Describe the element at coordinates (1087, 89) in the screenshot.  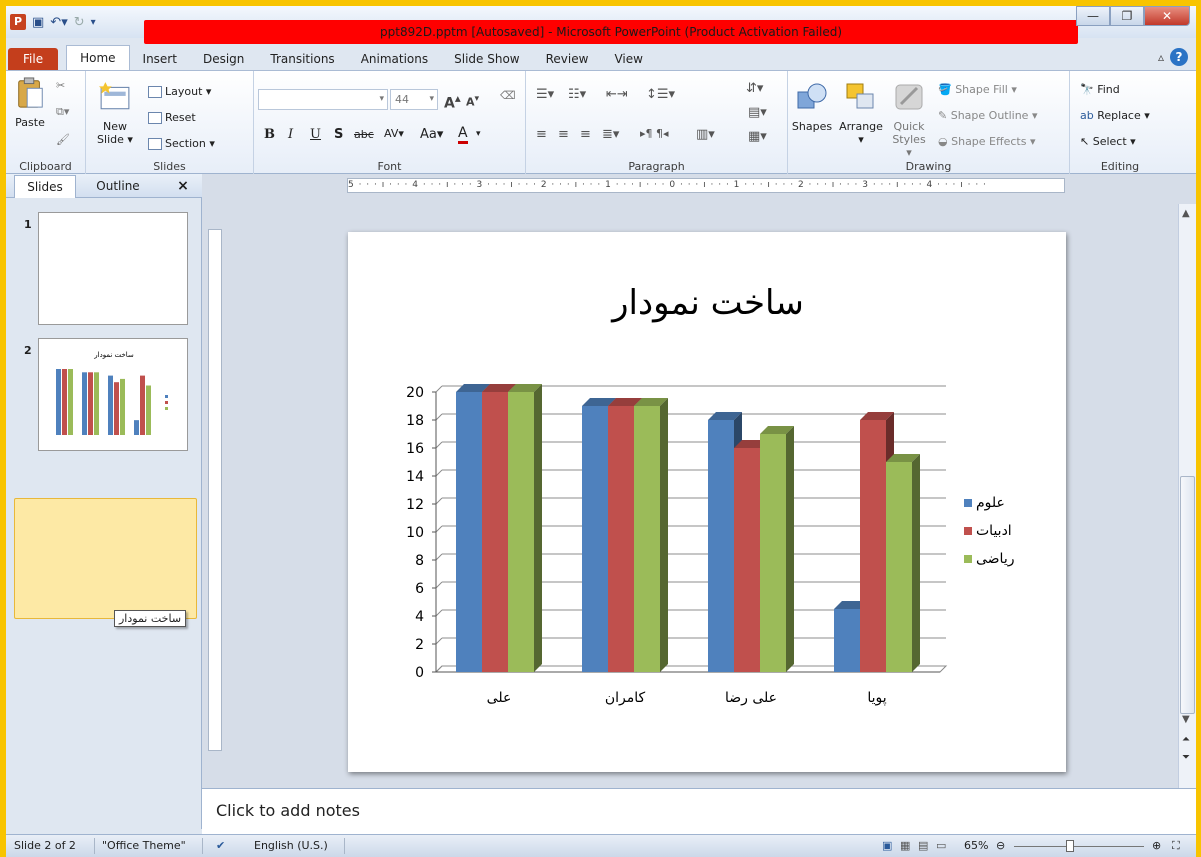
I see `binoculars-icon: 🔭` at that location.